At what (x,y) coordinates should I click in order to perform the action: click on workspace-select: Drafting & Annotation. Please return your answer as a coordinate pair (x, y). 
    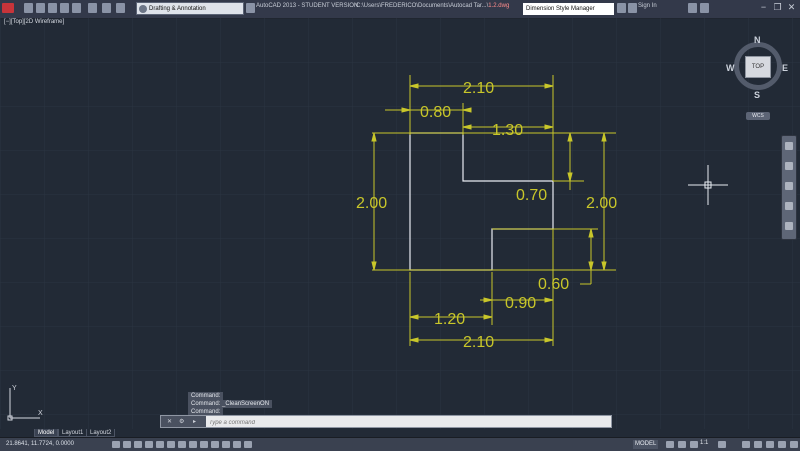
    Looking at the image, I should click on (190, 8).